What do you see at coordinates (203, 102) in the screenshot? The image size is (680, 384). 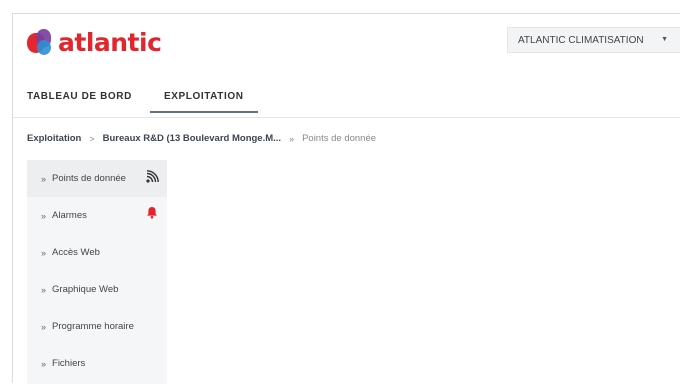 I see `tab-exploitation: EXPLOITATION` at bounding box center [203, 102].